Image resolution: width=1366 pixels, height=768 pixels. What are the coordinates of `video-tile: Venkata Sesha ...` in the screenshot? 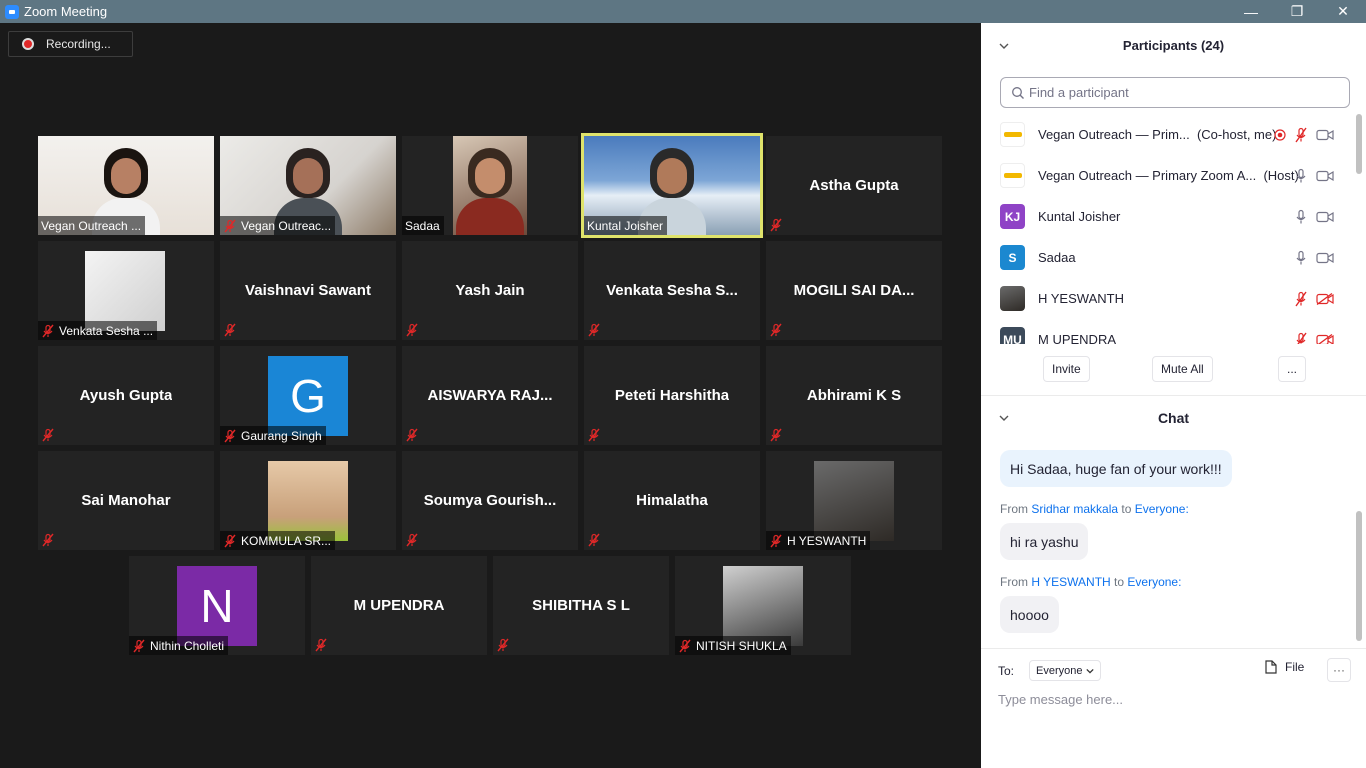 It's located at (126, 290).